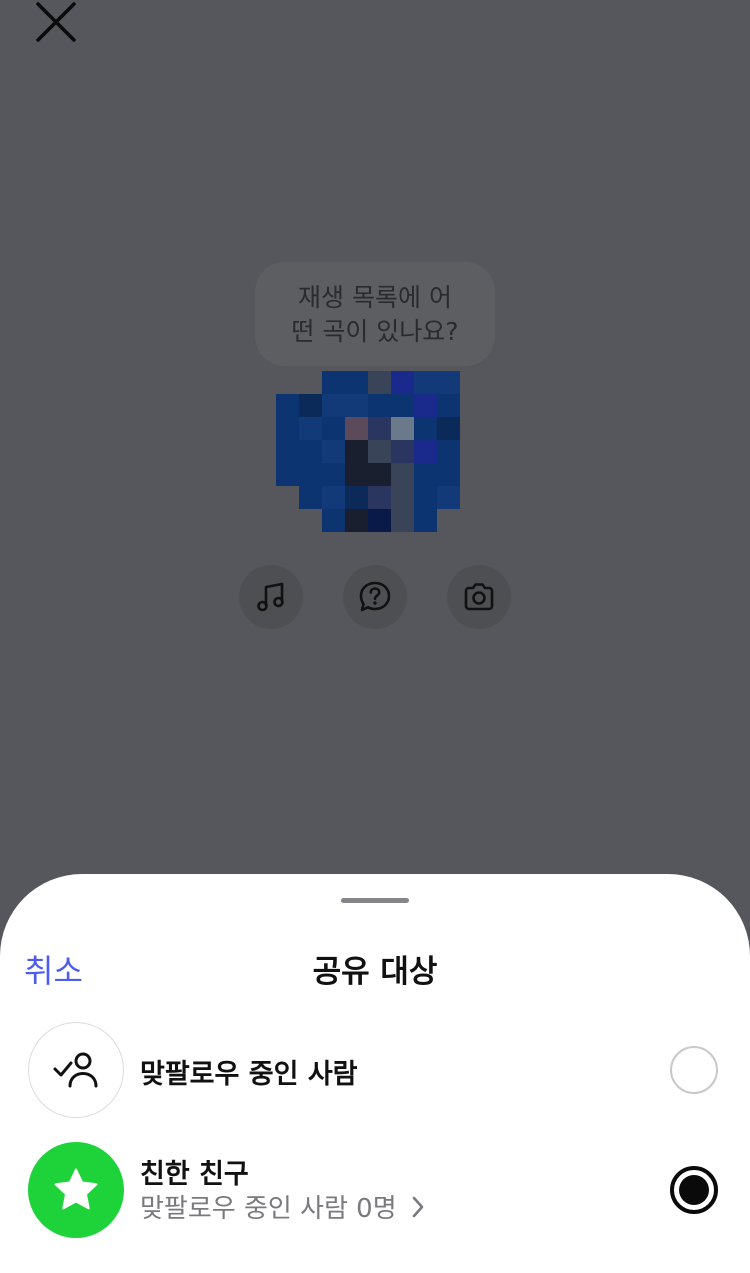 The height and width of the screenshot is (1273, 750). I want to click on close-friends-count-link: 맞팔로우 중인 사람 0명, so click(282, 1206).